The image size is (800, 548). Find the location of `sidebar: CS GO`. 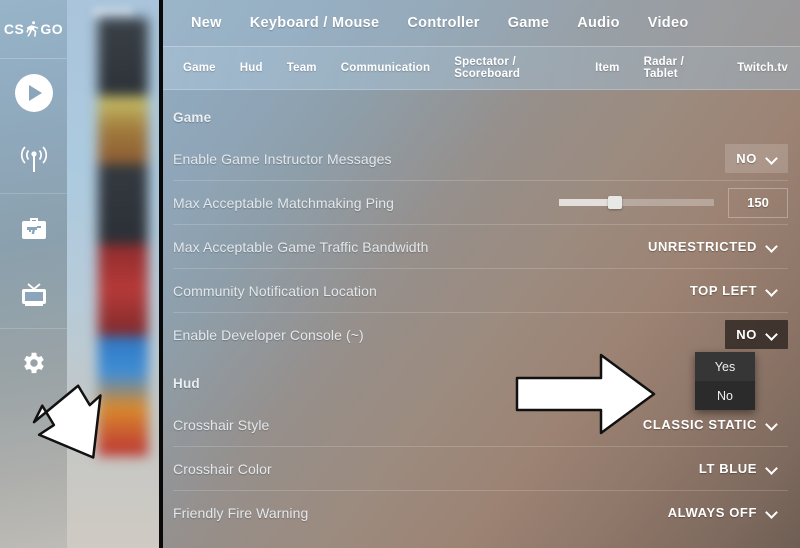

sidebar: CS GO is located at coordinates (33, 274).